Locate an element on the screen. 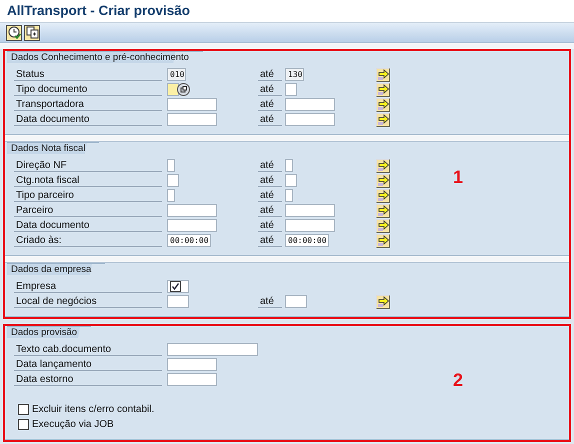  group-title: Dados Conhecimento e pré-conhecimento is located at coordinates (105, 57).